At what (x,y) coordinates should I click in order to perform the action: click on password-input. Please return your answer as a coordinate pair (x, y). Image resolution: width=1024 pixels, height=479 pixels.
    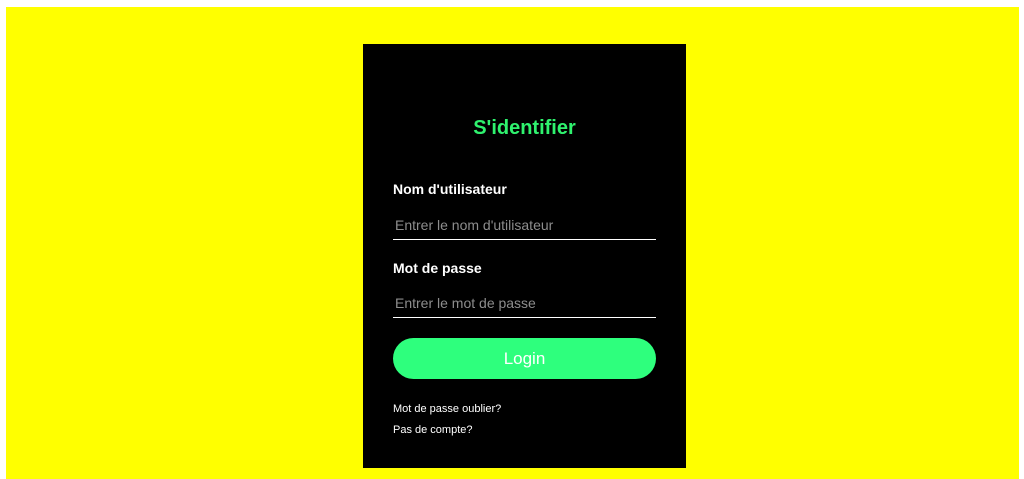
    Looking at the image, I should click on (524, 303).